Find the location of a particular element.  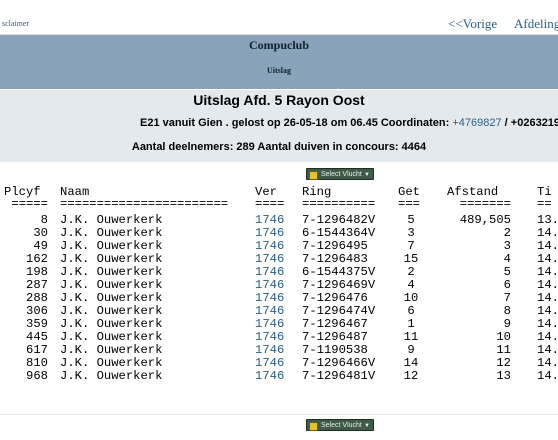

cell-get: 12 is located at coordinates (411, 376).